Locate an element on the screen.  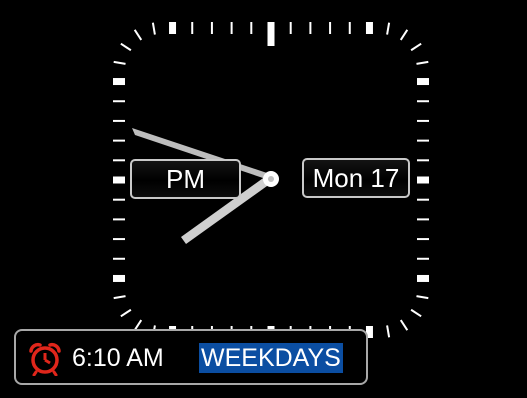
alarm-time-label: 6:10 AM is located at coordinates (118, 358).